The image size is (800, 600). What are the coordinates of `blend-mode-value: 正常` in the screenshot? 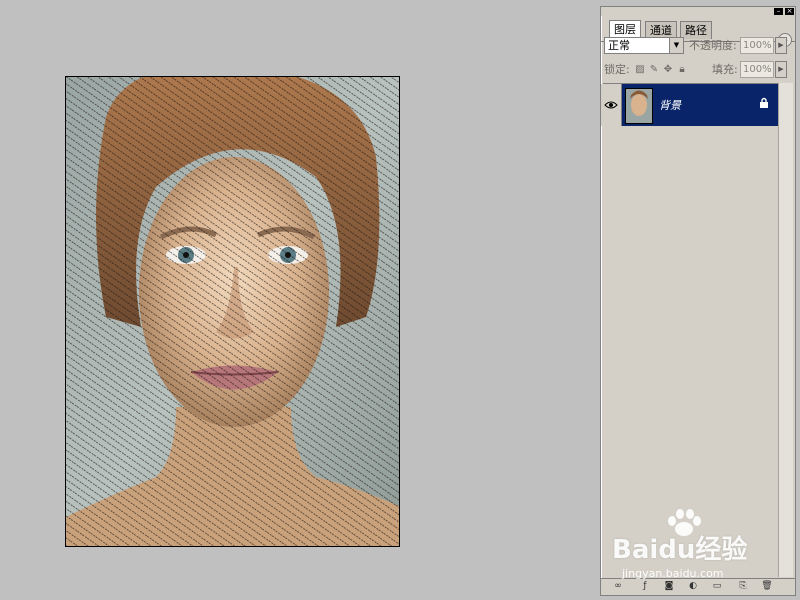 It's located at (619, 45).